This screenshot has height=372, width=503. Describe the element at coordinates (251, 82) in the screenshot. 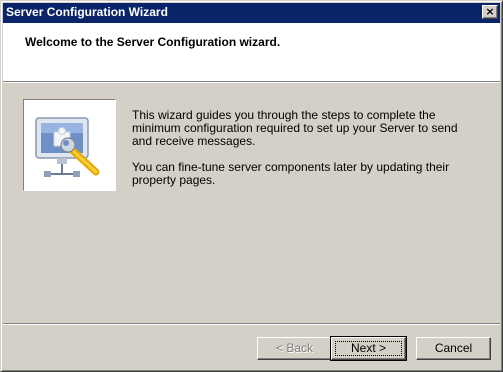

I see `header-divider` at that location.